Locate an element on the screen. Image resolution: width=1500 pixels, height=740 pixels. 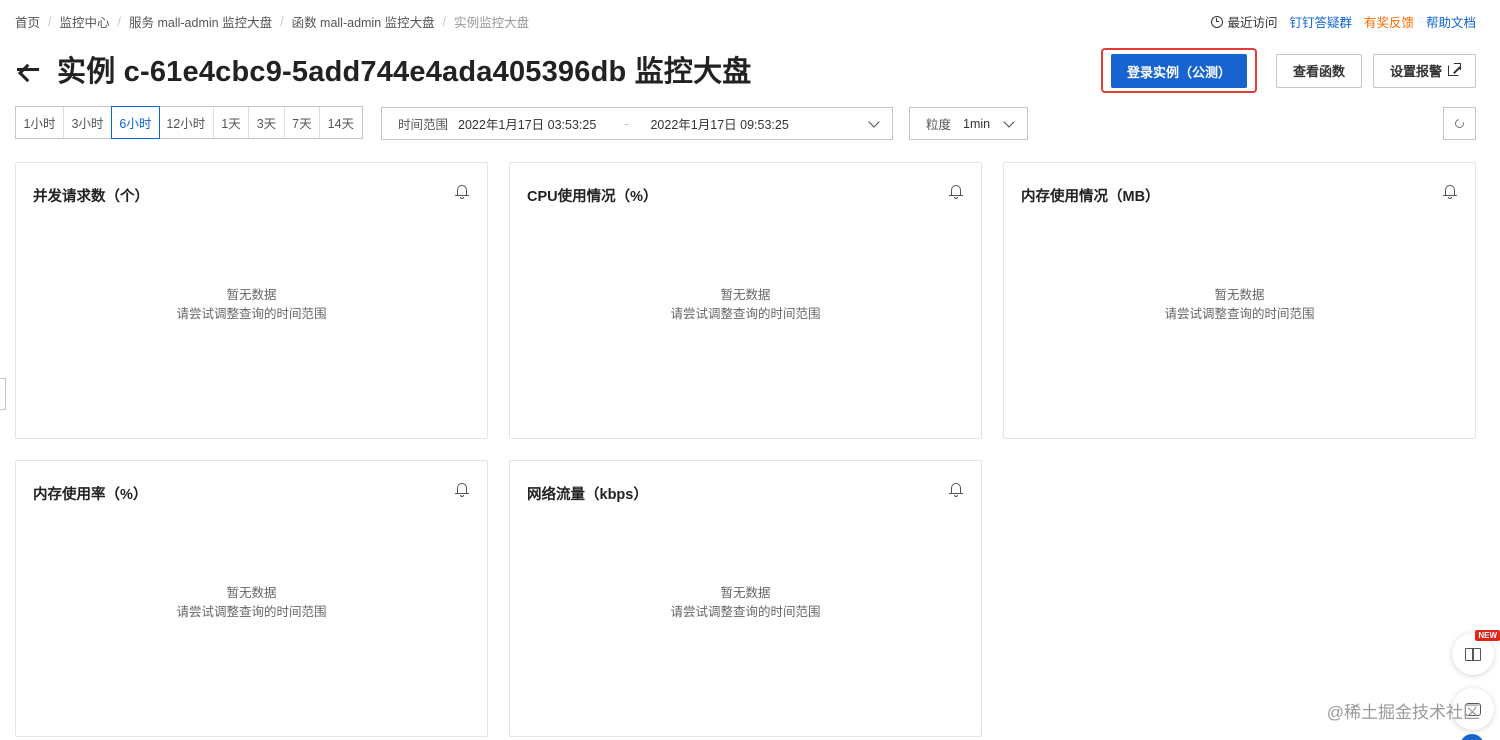
chart-card-memory-rate: 内存使用率（%） 暂无数据 请尝试调整查询的时间范围 is located at coordinates (251, 598).